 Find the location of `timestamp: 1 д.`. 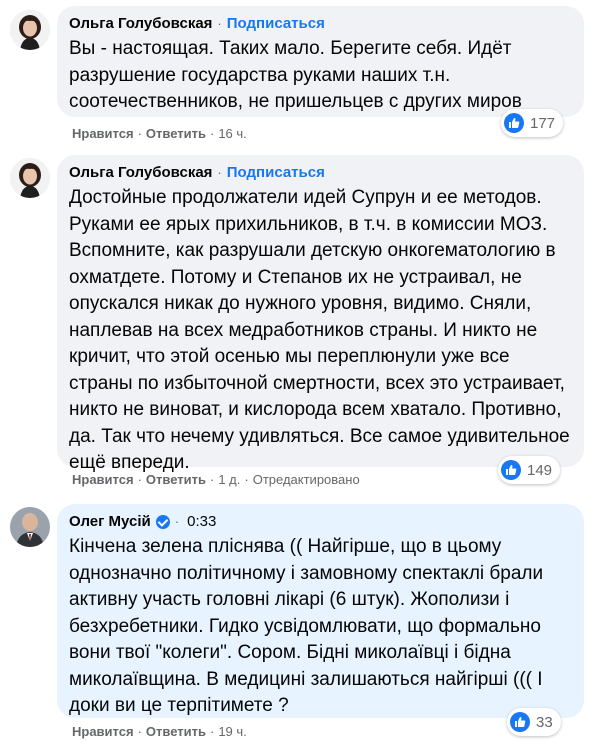

timestamp: 1 д. is located at coordinates (229, 479).